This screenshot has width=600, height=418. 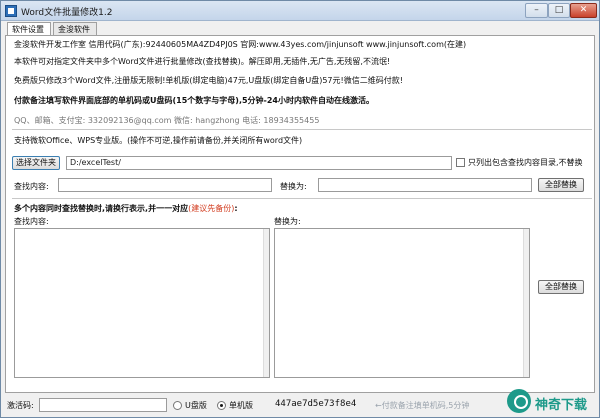 I want to click on title-bar: Word文件批量修改1.2 – □ ✕, so click(x=300, y=11).